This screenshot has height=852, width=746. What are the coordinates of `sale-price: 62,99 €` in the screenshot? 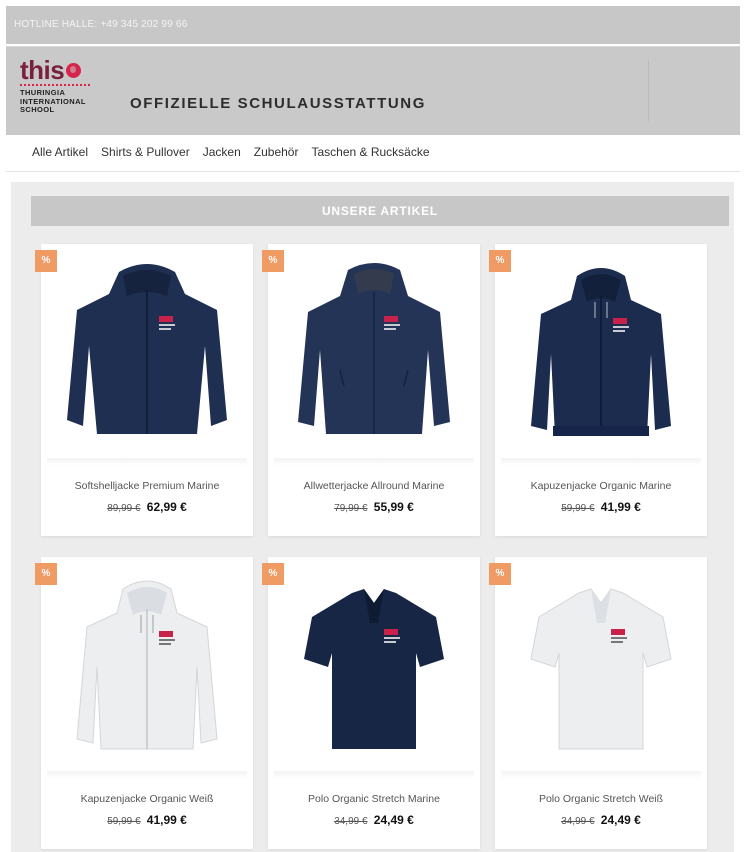 It's located at (166, 507).